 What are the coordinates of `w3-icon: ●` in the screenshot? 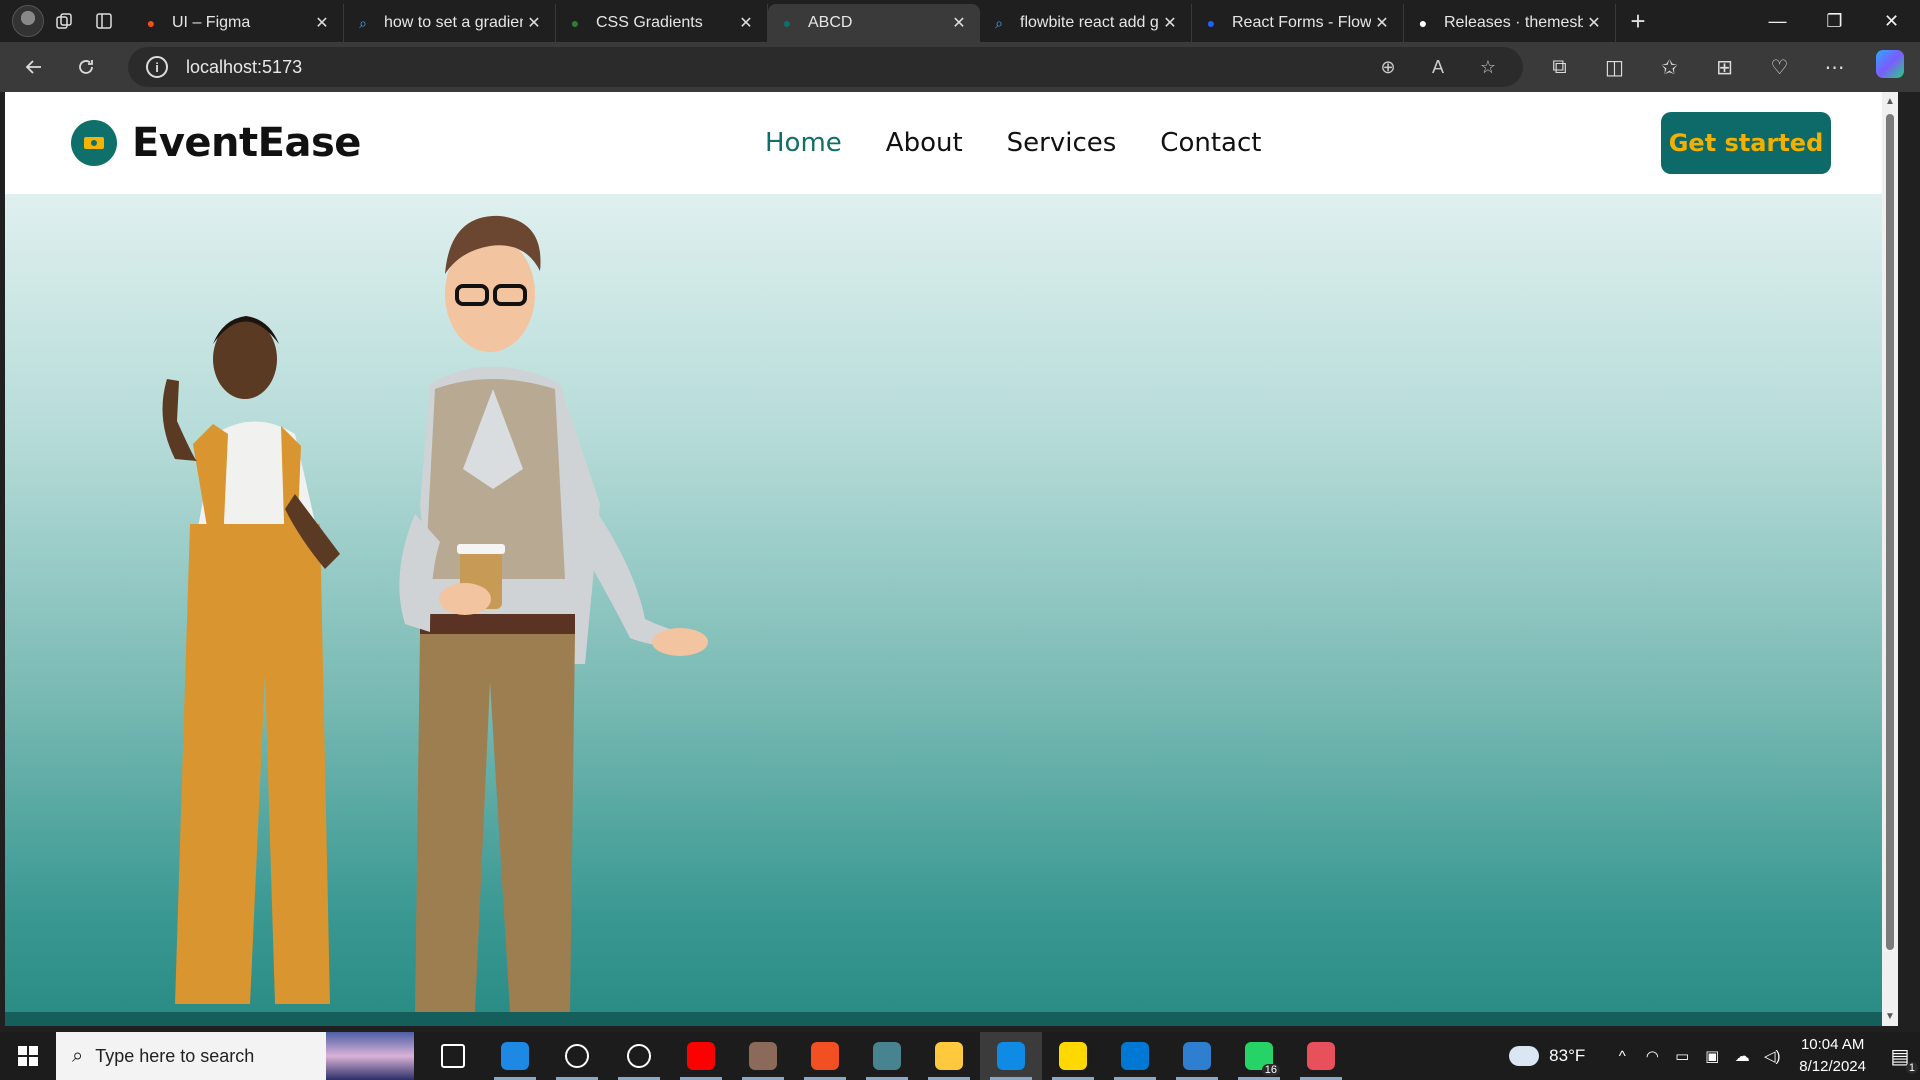 It's located at (575, 23).